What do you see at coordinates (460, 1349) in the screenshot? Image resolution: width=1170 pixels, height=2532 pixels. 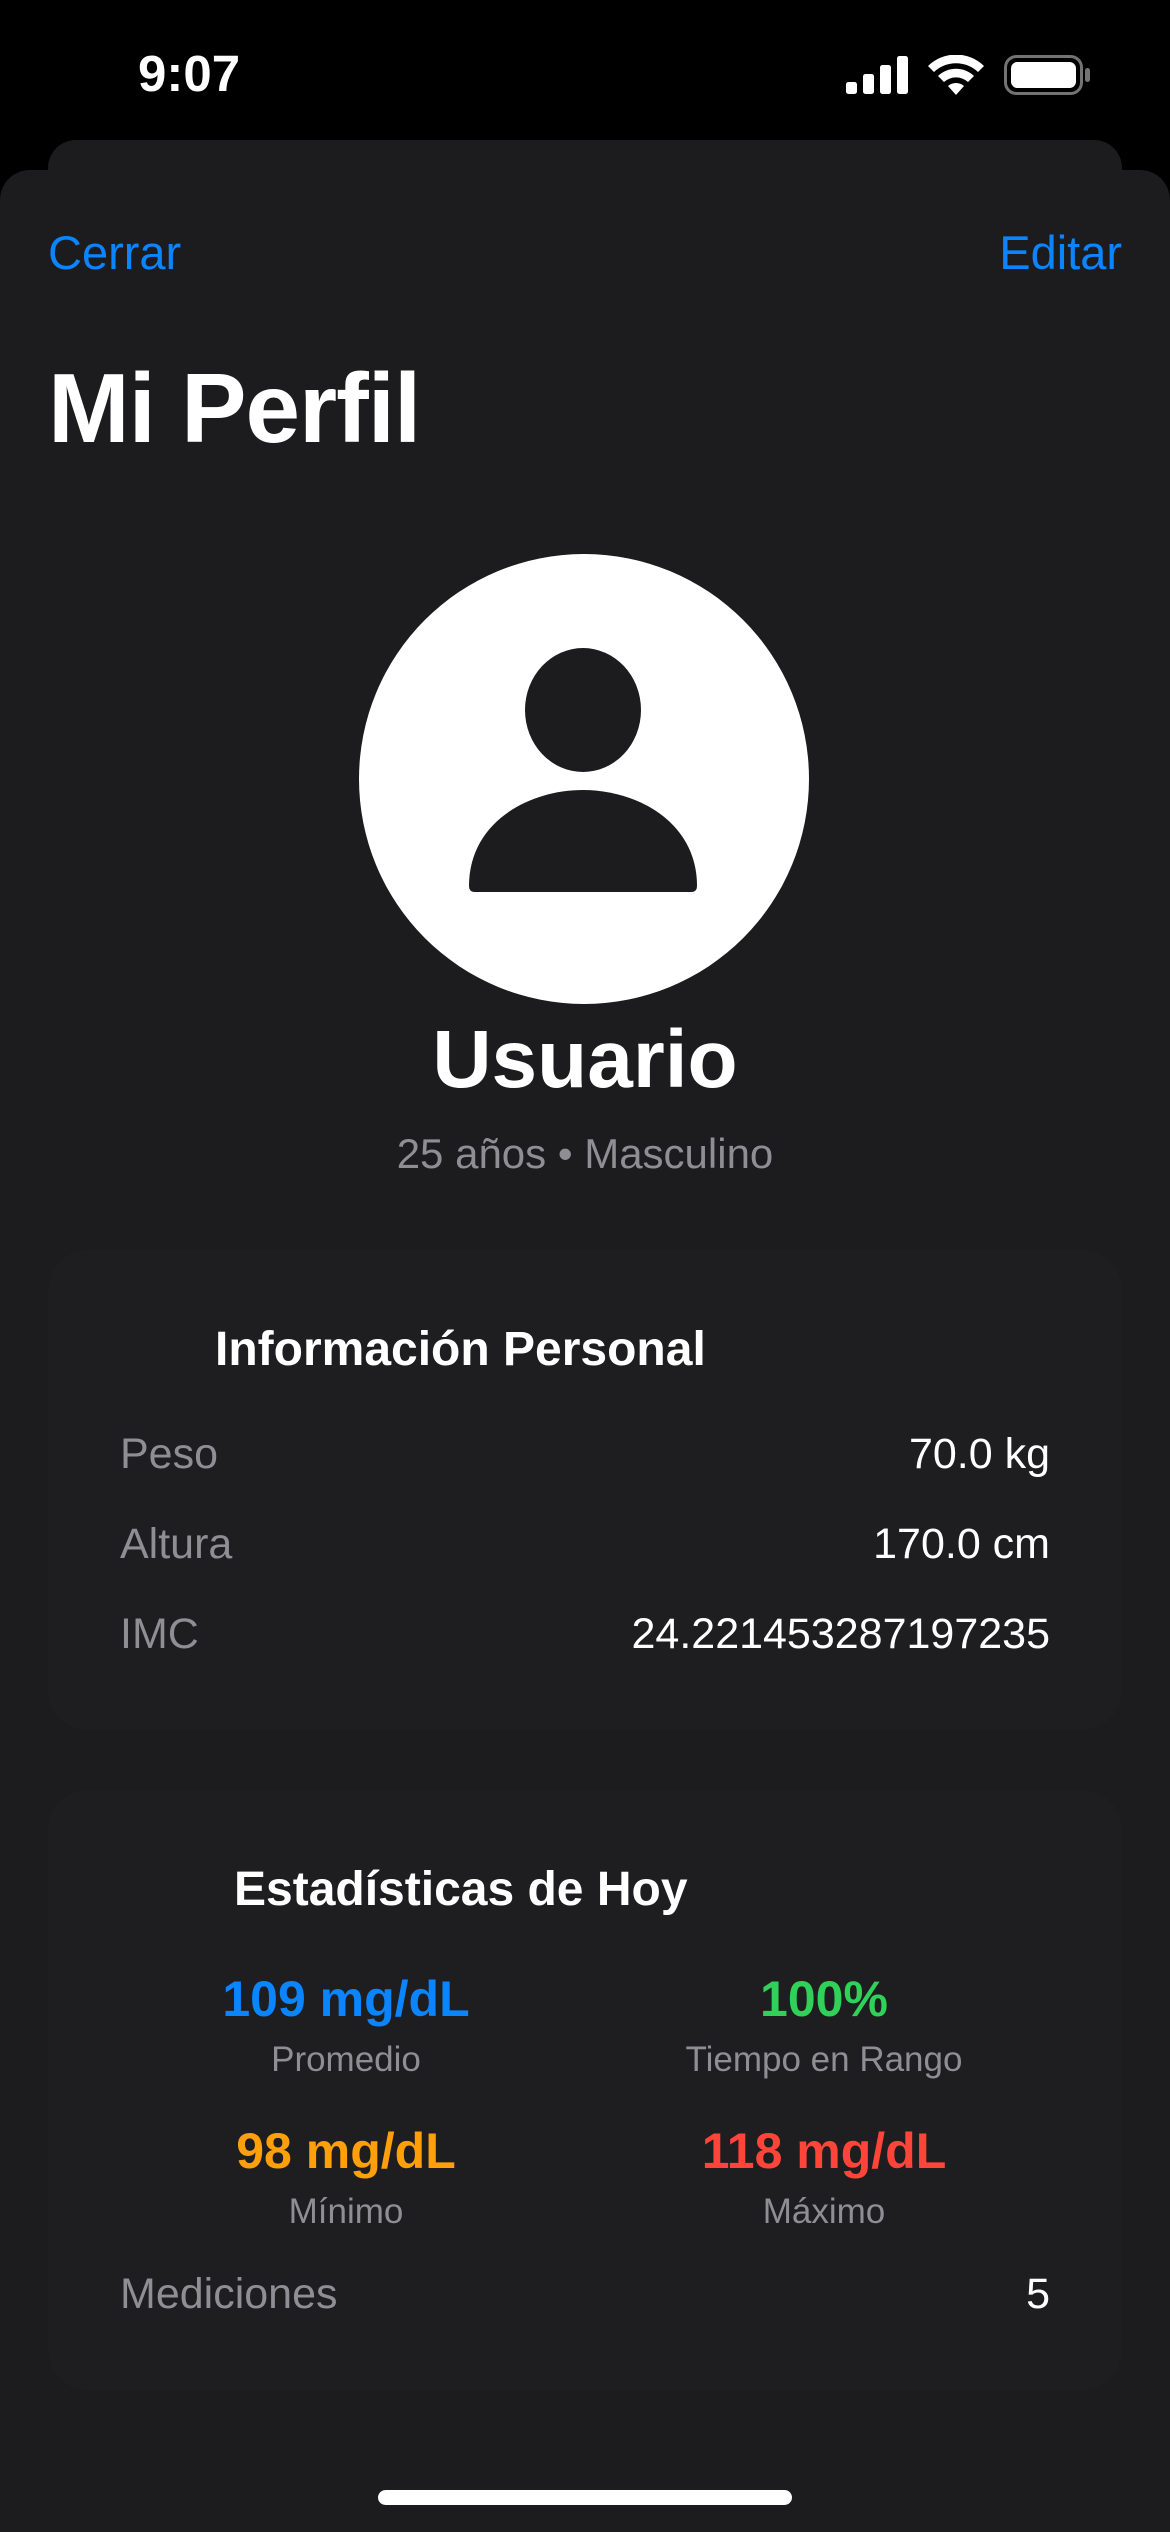 I see `personal-info-title: Información Personal` at bounding box center [460, 1349].